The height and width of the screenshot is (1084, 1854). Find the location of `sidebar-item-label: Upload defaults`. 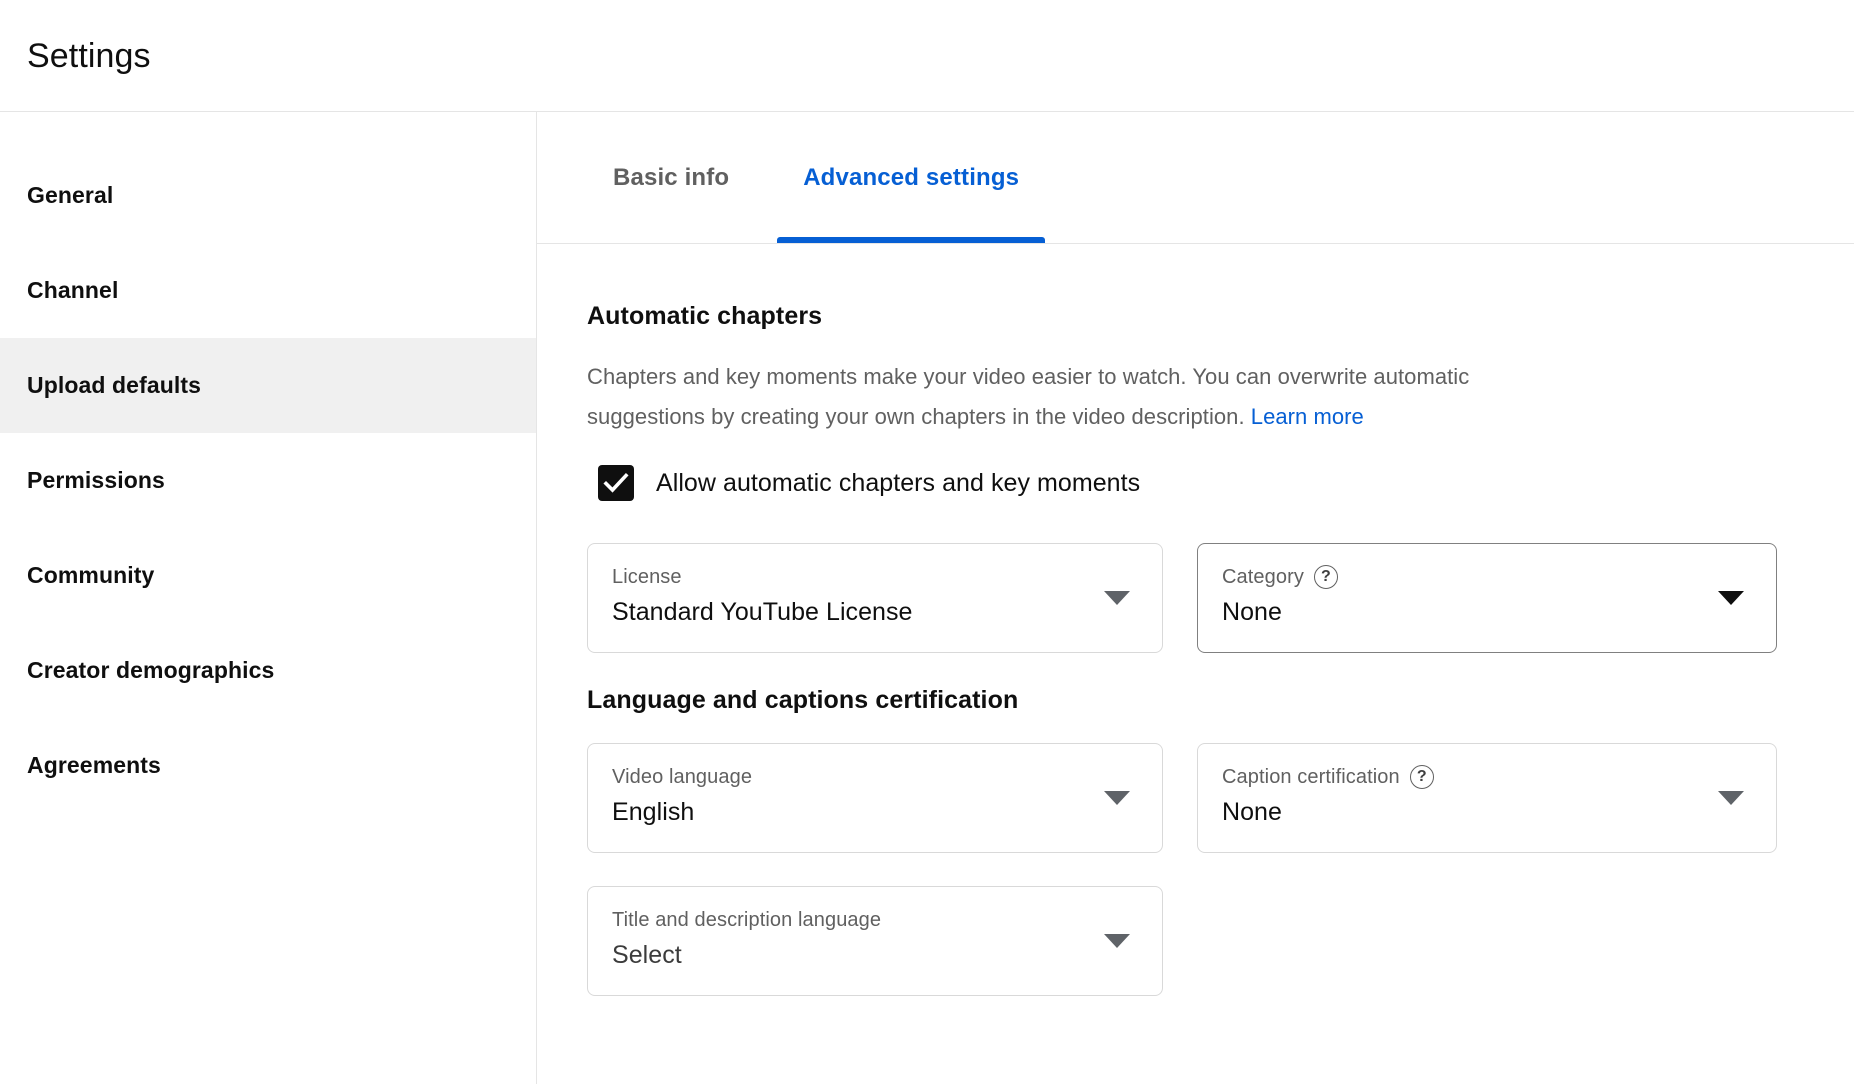

sidebar-item-label: Upload defaults is located at coordinates (114, 385).